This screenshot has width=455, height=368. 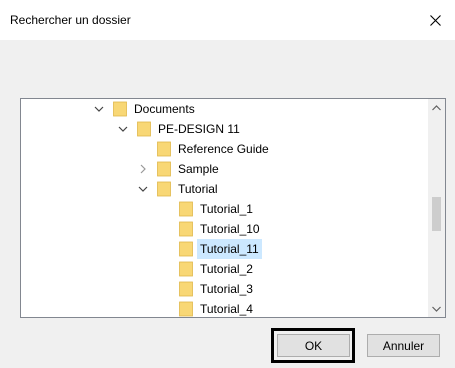 I want to click on scroll-up-icon, so click(x=436, y=107).